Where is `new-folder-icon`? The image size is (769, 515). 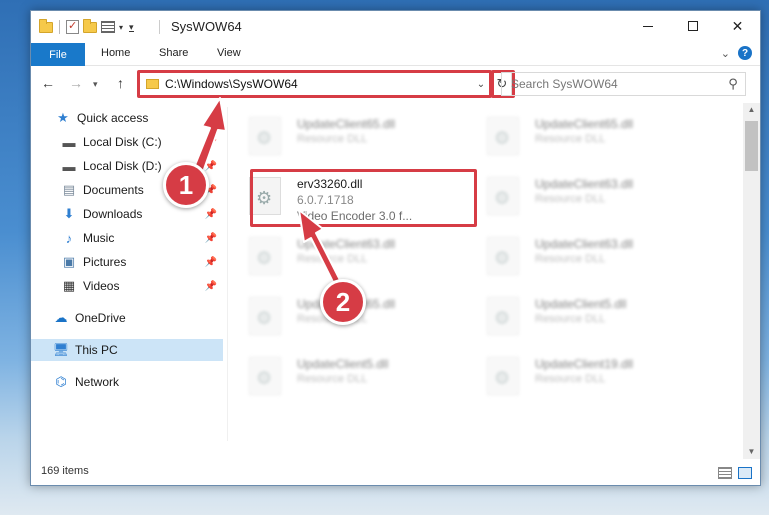
new-folder-icon is located at coordinates (90, 25).